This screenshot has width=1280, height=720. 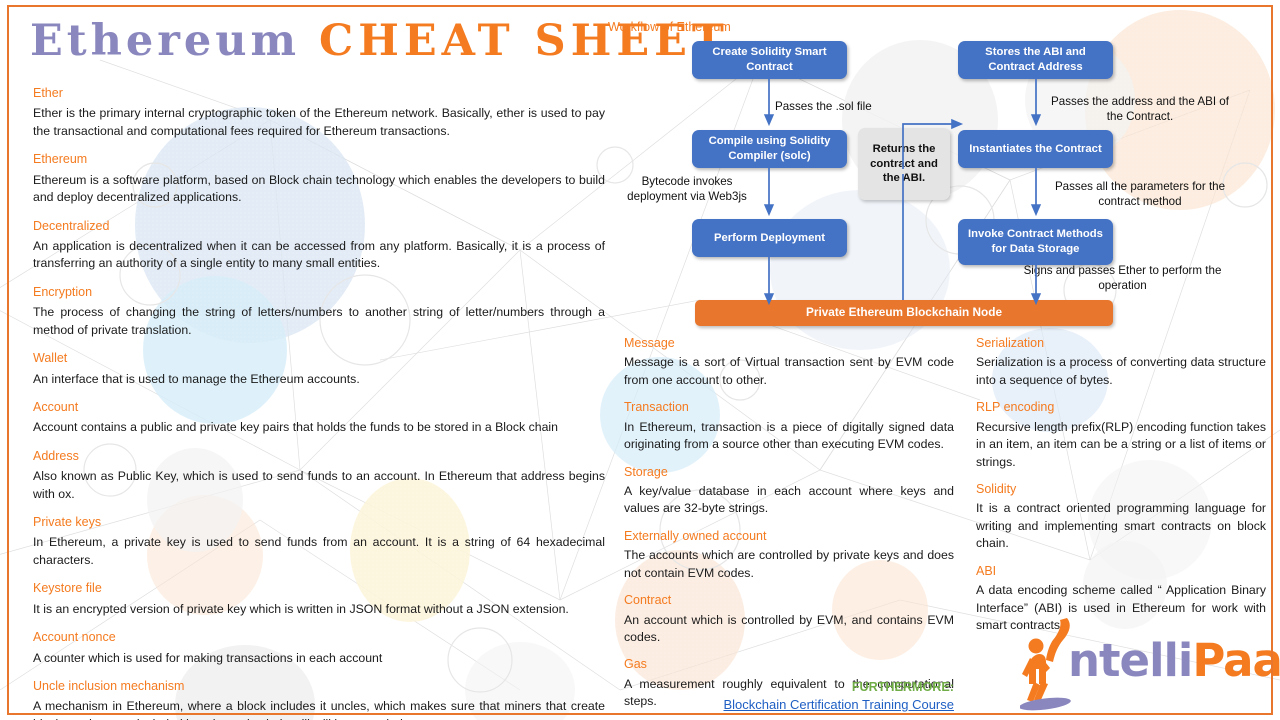 What do you see at coordinates (656, 407) in the screenshot?
I see `middle-entry-term: Transaction` at bounding box center [656, 407].